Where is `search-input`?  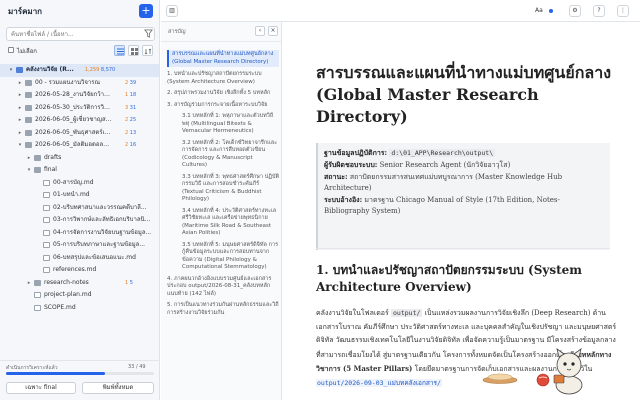 search-input is located at coordinates (80, 34).